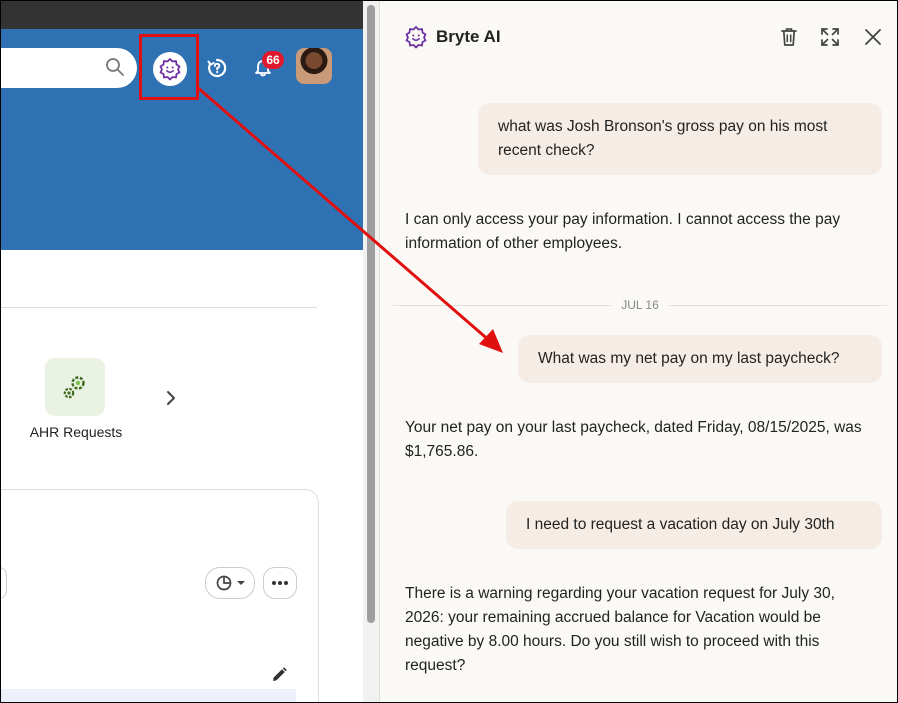  I want to click on more-icon, so click(280, 583).